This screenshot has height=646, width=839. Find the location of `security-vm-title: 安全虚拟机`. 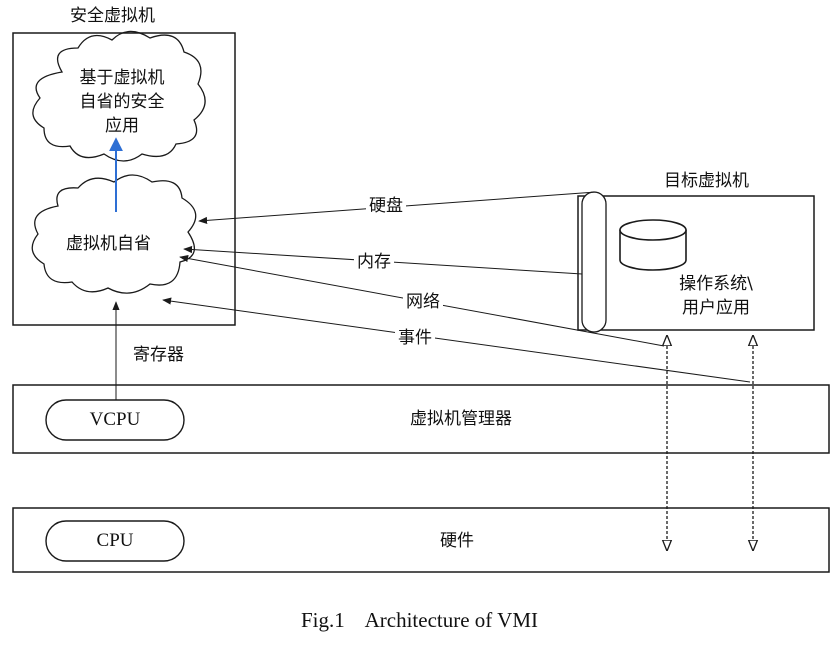

security-vm-title: 安全虚拟机 is located at coordinates (112, 16).